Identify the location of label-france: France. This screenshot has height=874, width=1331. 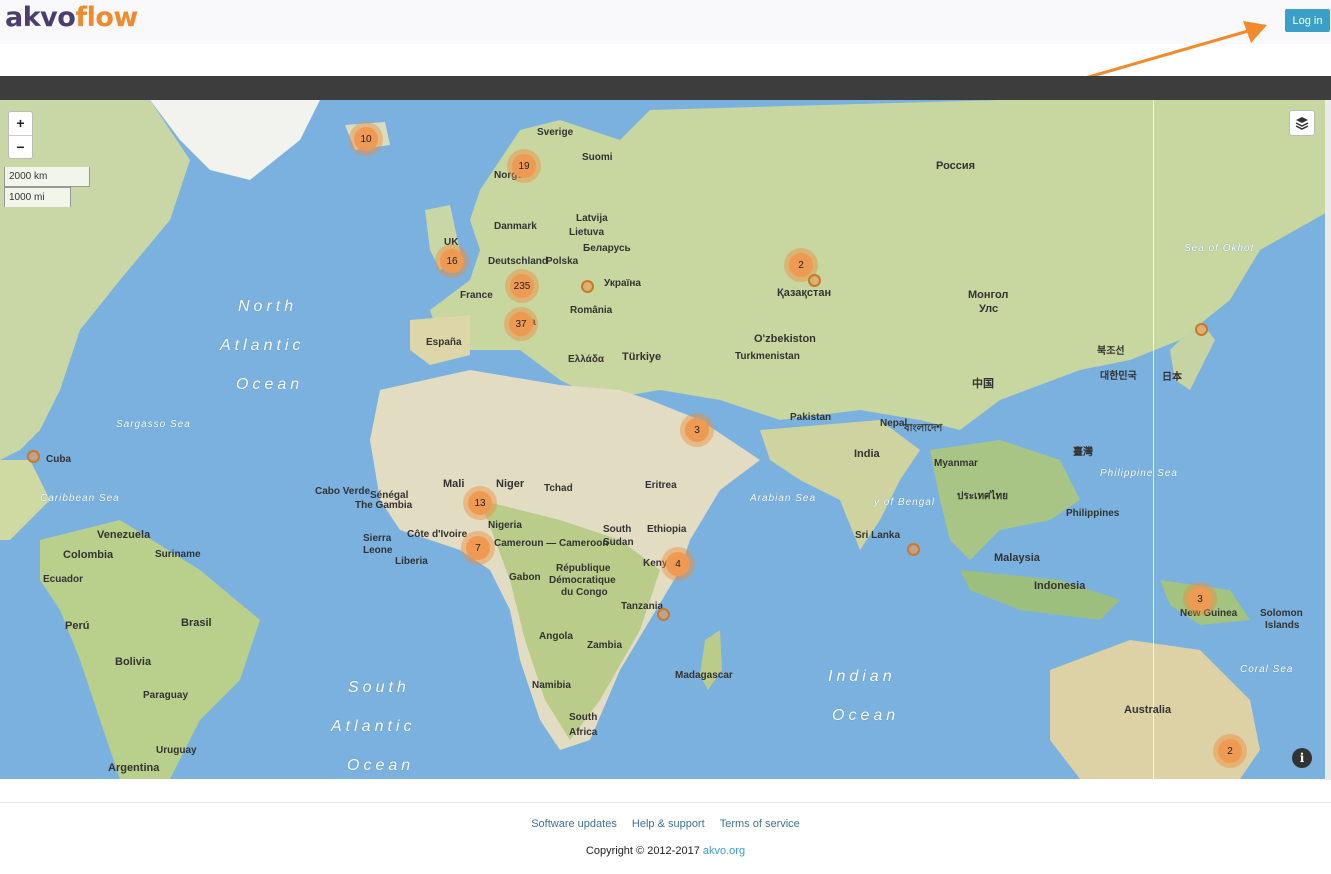
(476, 295).